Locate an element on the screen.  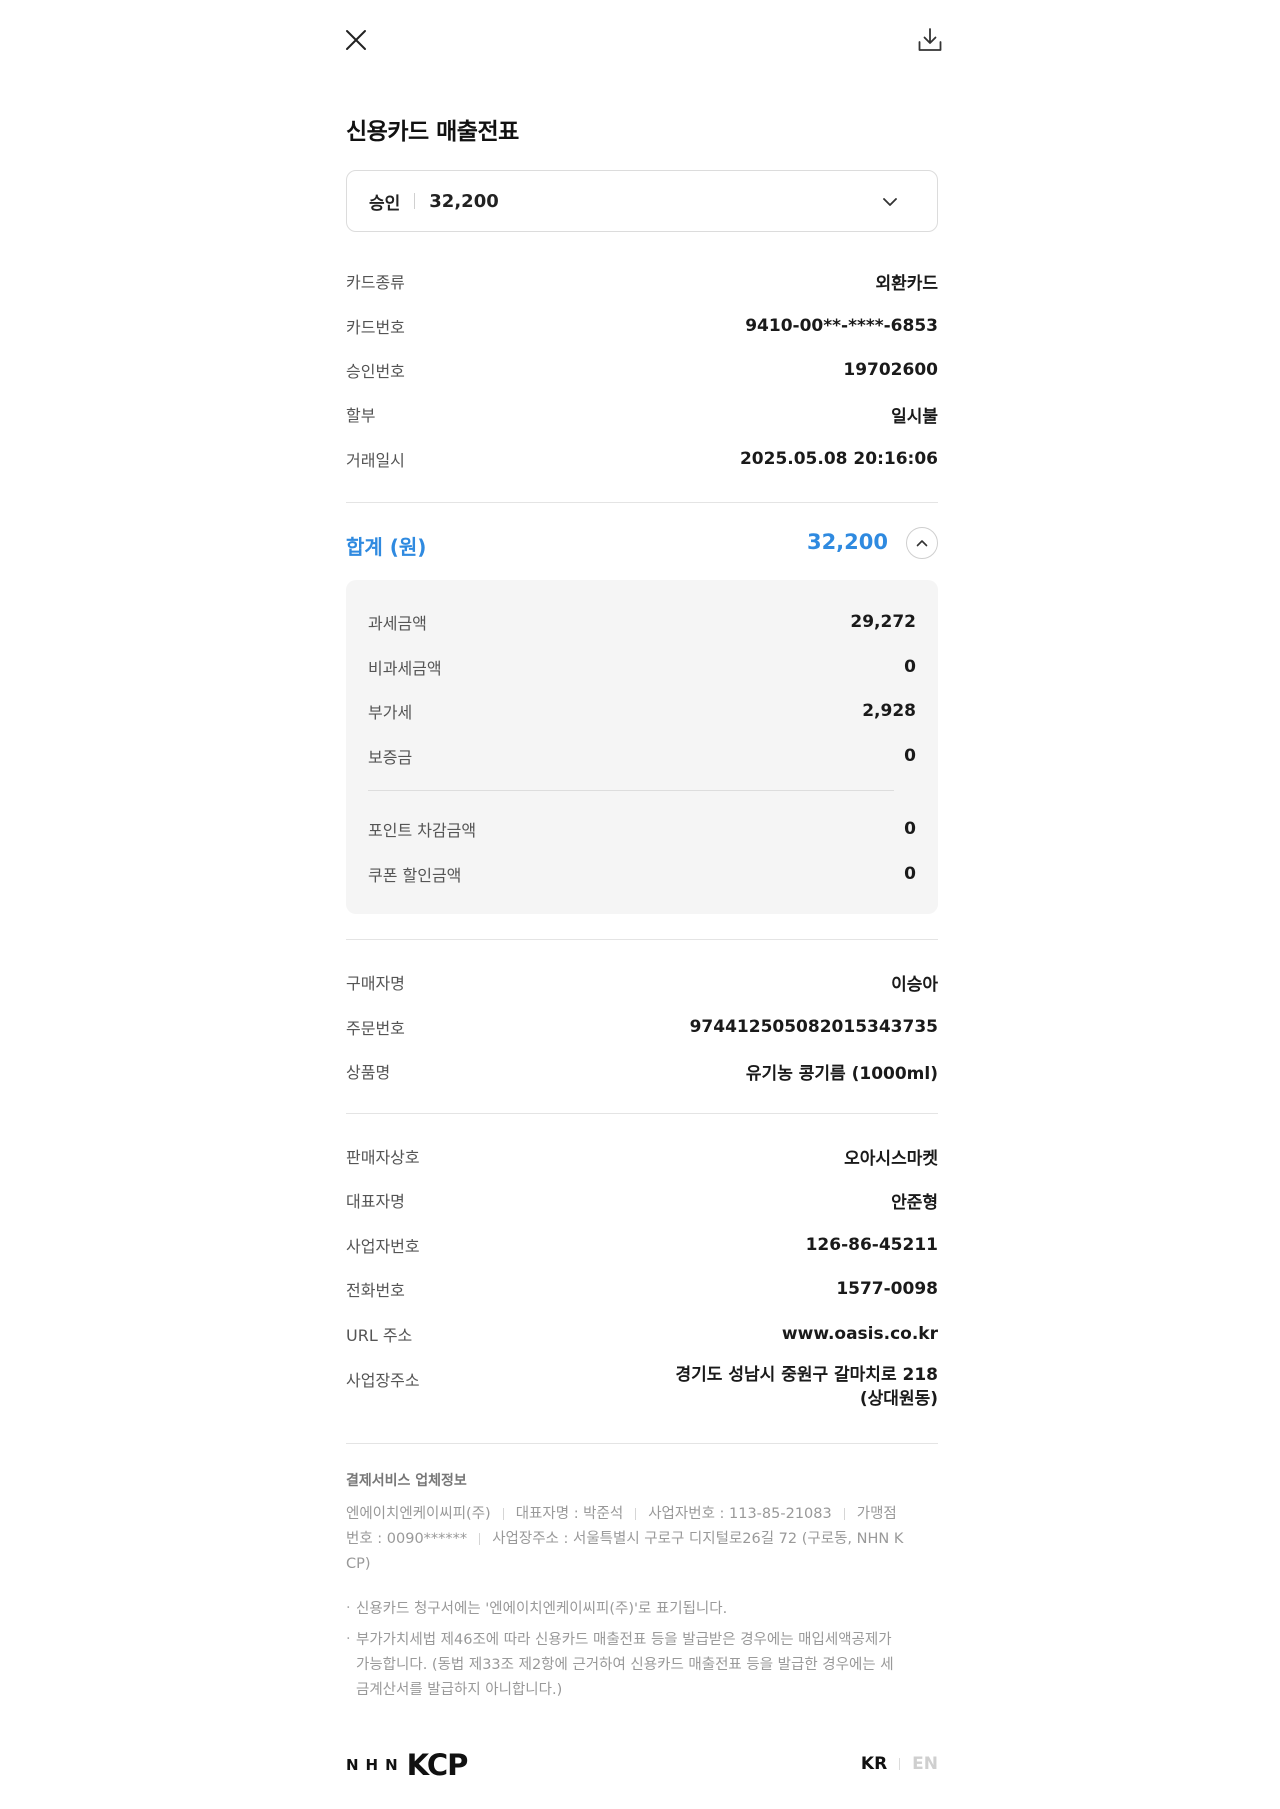
info-row-business-number: 사업자번호 126-86-45211 is located at coordinates (642, 1245).